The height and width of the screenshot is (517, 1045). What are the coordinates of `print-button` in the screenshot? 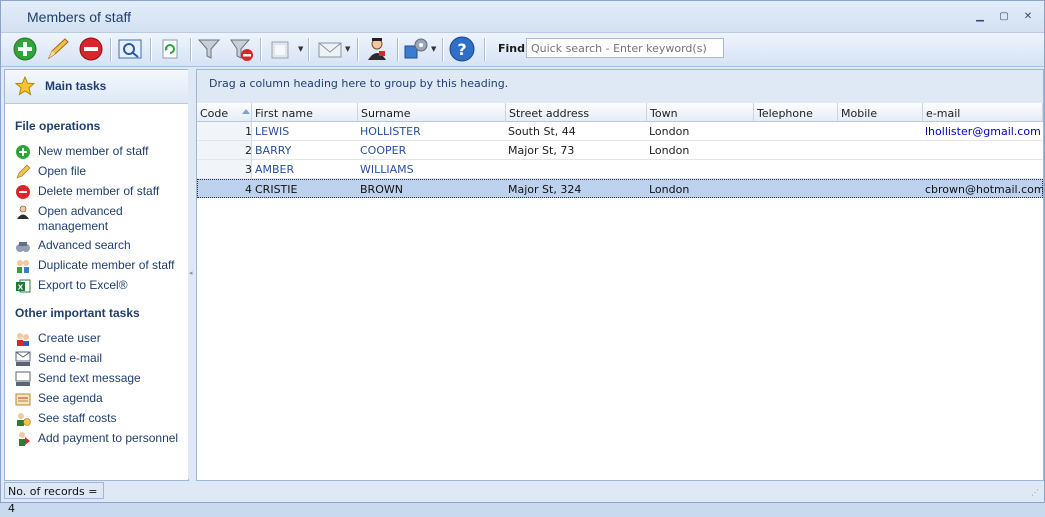 It's located at (280, 49).